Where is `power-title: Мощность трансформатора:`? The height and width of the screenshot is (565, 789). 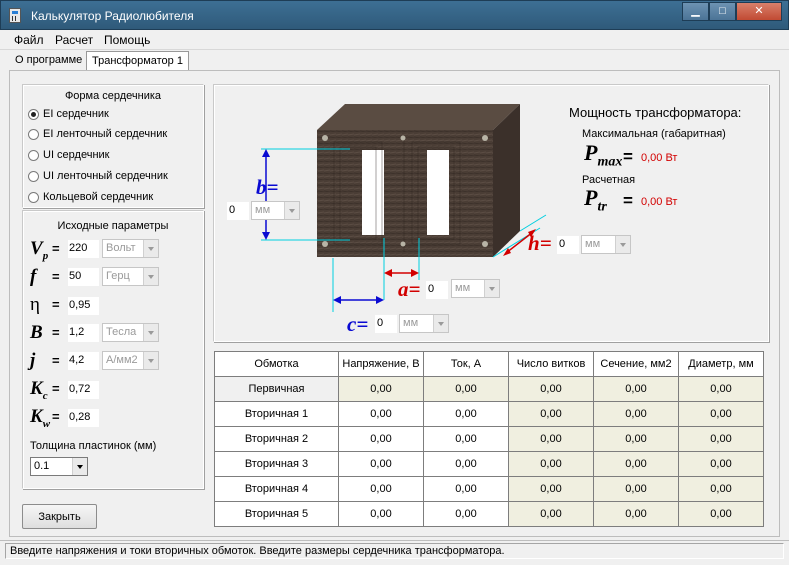
power-title: Мощность трансформатора: is located at coordinates (655, 112).